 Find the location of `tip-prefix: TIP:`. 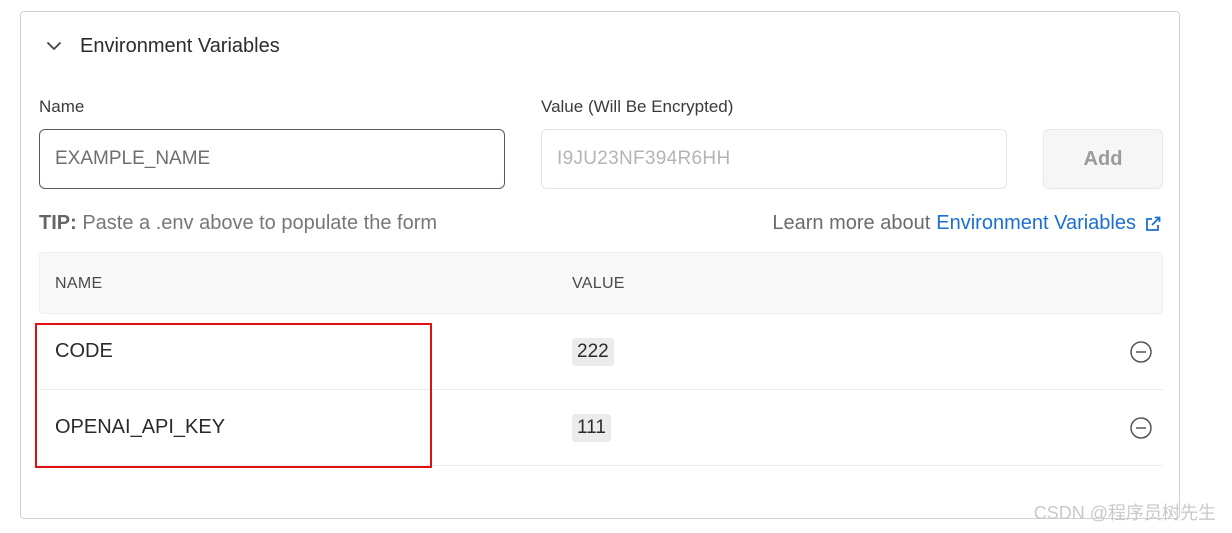

tip-prefix: TIP: is located at coordinates (58, 223).